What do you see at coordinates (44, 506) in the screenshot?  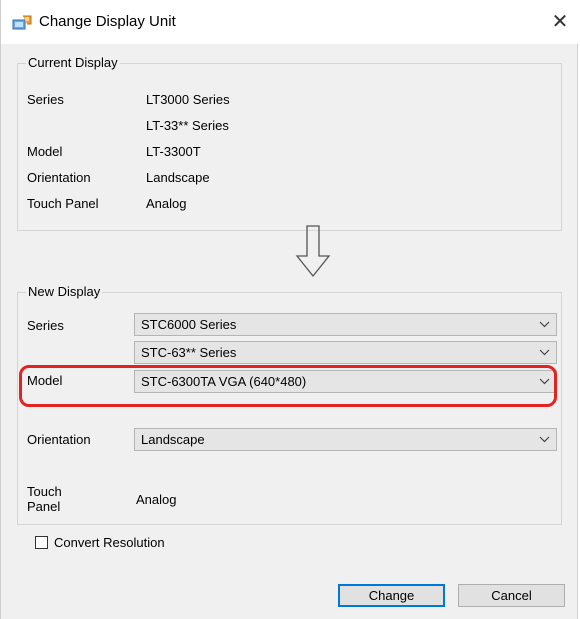 I see `new-touch-panel-label-line2: Panel` at bounding box center [44, 506].